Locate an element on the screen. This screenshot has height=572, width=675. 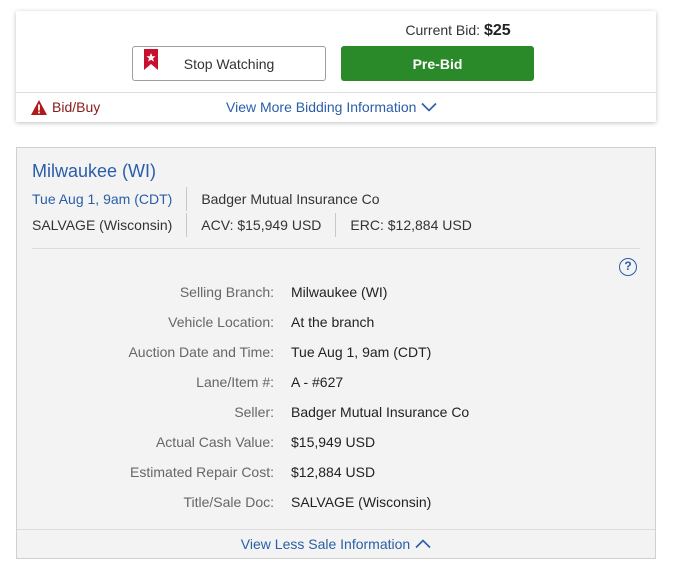
detail-label: Actual Cash Value: is located at coordinates (214, 442).